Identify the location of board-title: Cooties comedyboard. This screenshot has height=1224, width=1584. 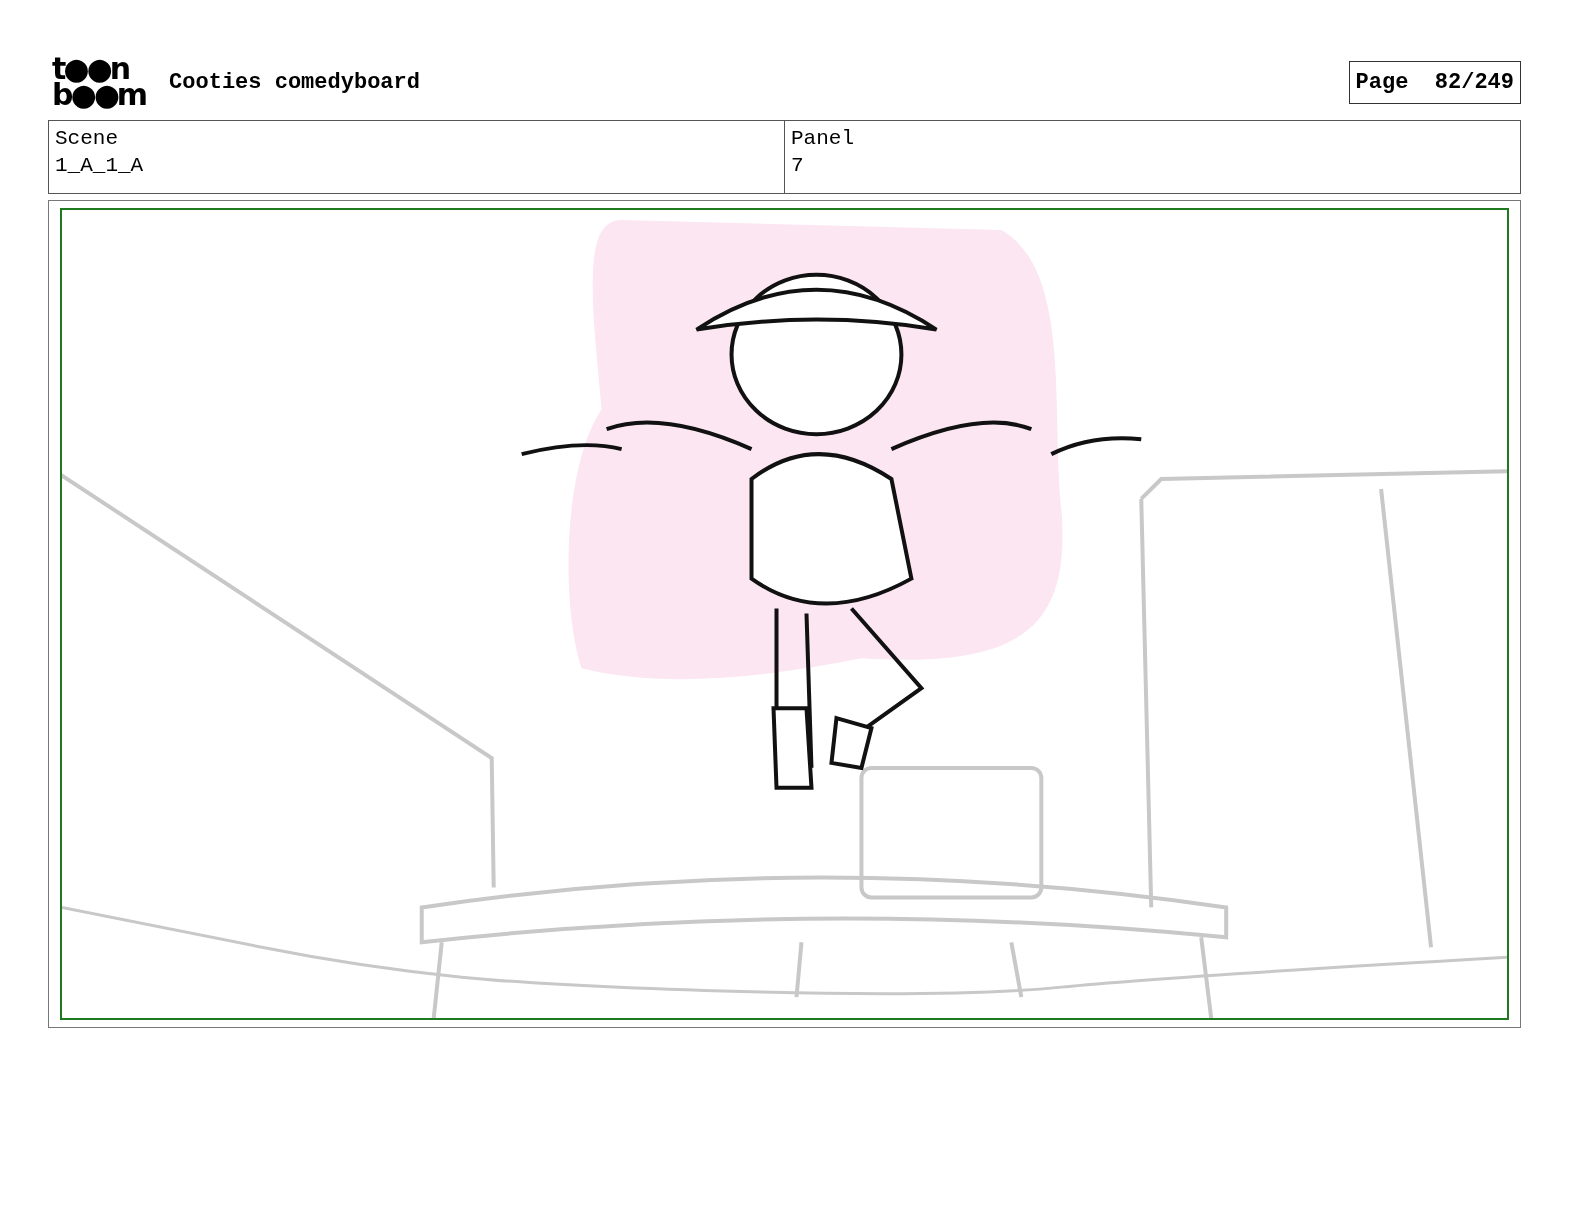
(295, 82).